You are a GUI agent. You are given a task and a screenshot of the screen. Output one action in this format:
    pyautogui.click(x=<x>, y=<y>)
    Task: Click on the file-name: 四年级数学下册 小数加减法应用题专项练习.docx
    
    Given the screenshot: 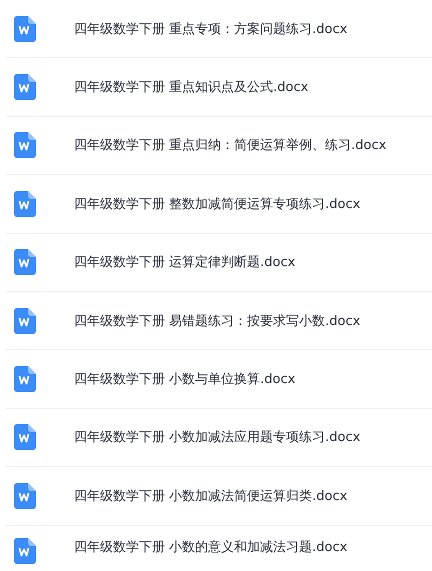 What is the action you would take?
    pyautogui.click(x=217, y=437)
    